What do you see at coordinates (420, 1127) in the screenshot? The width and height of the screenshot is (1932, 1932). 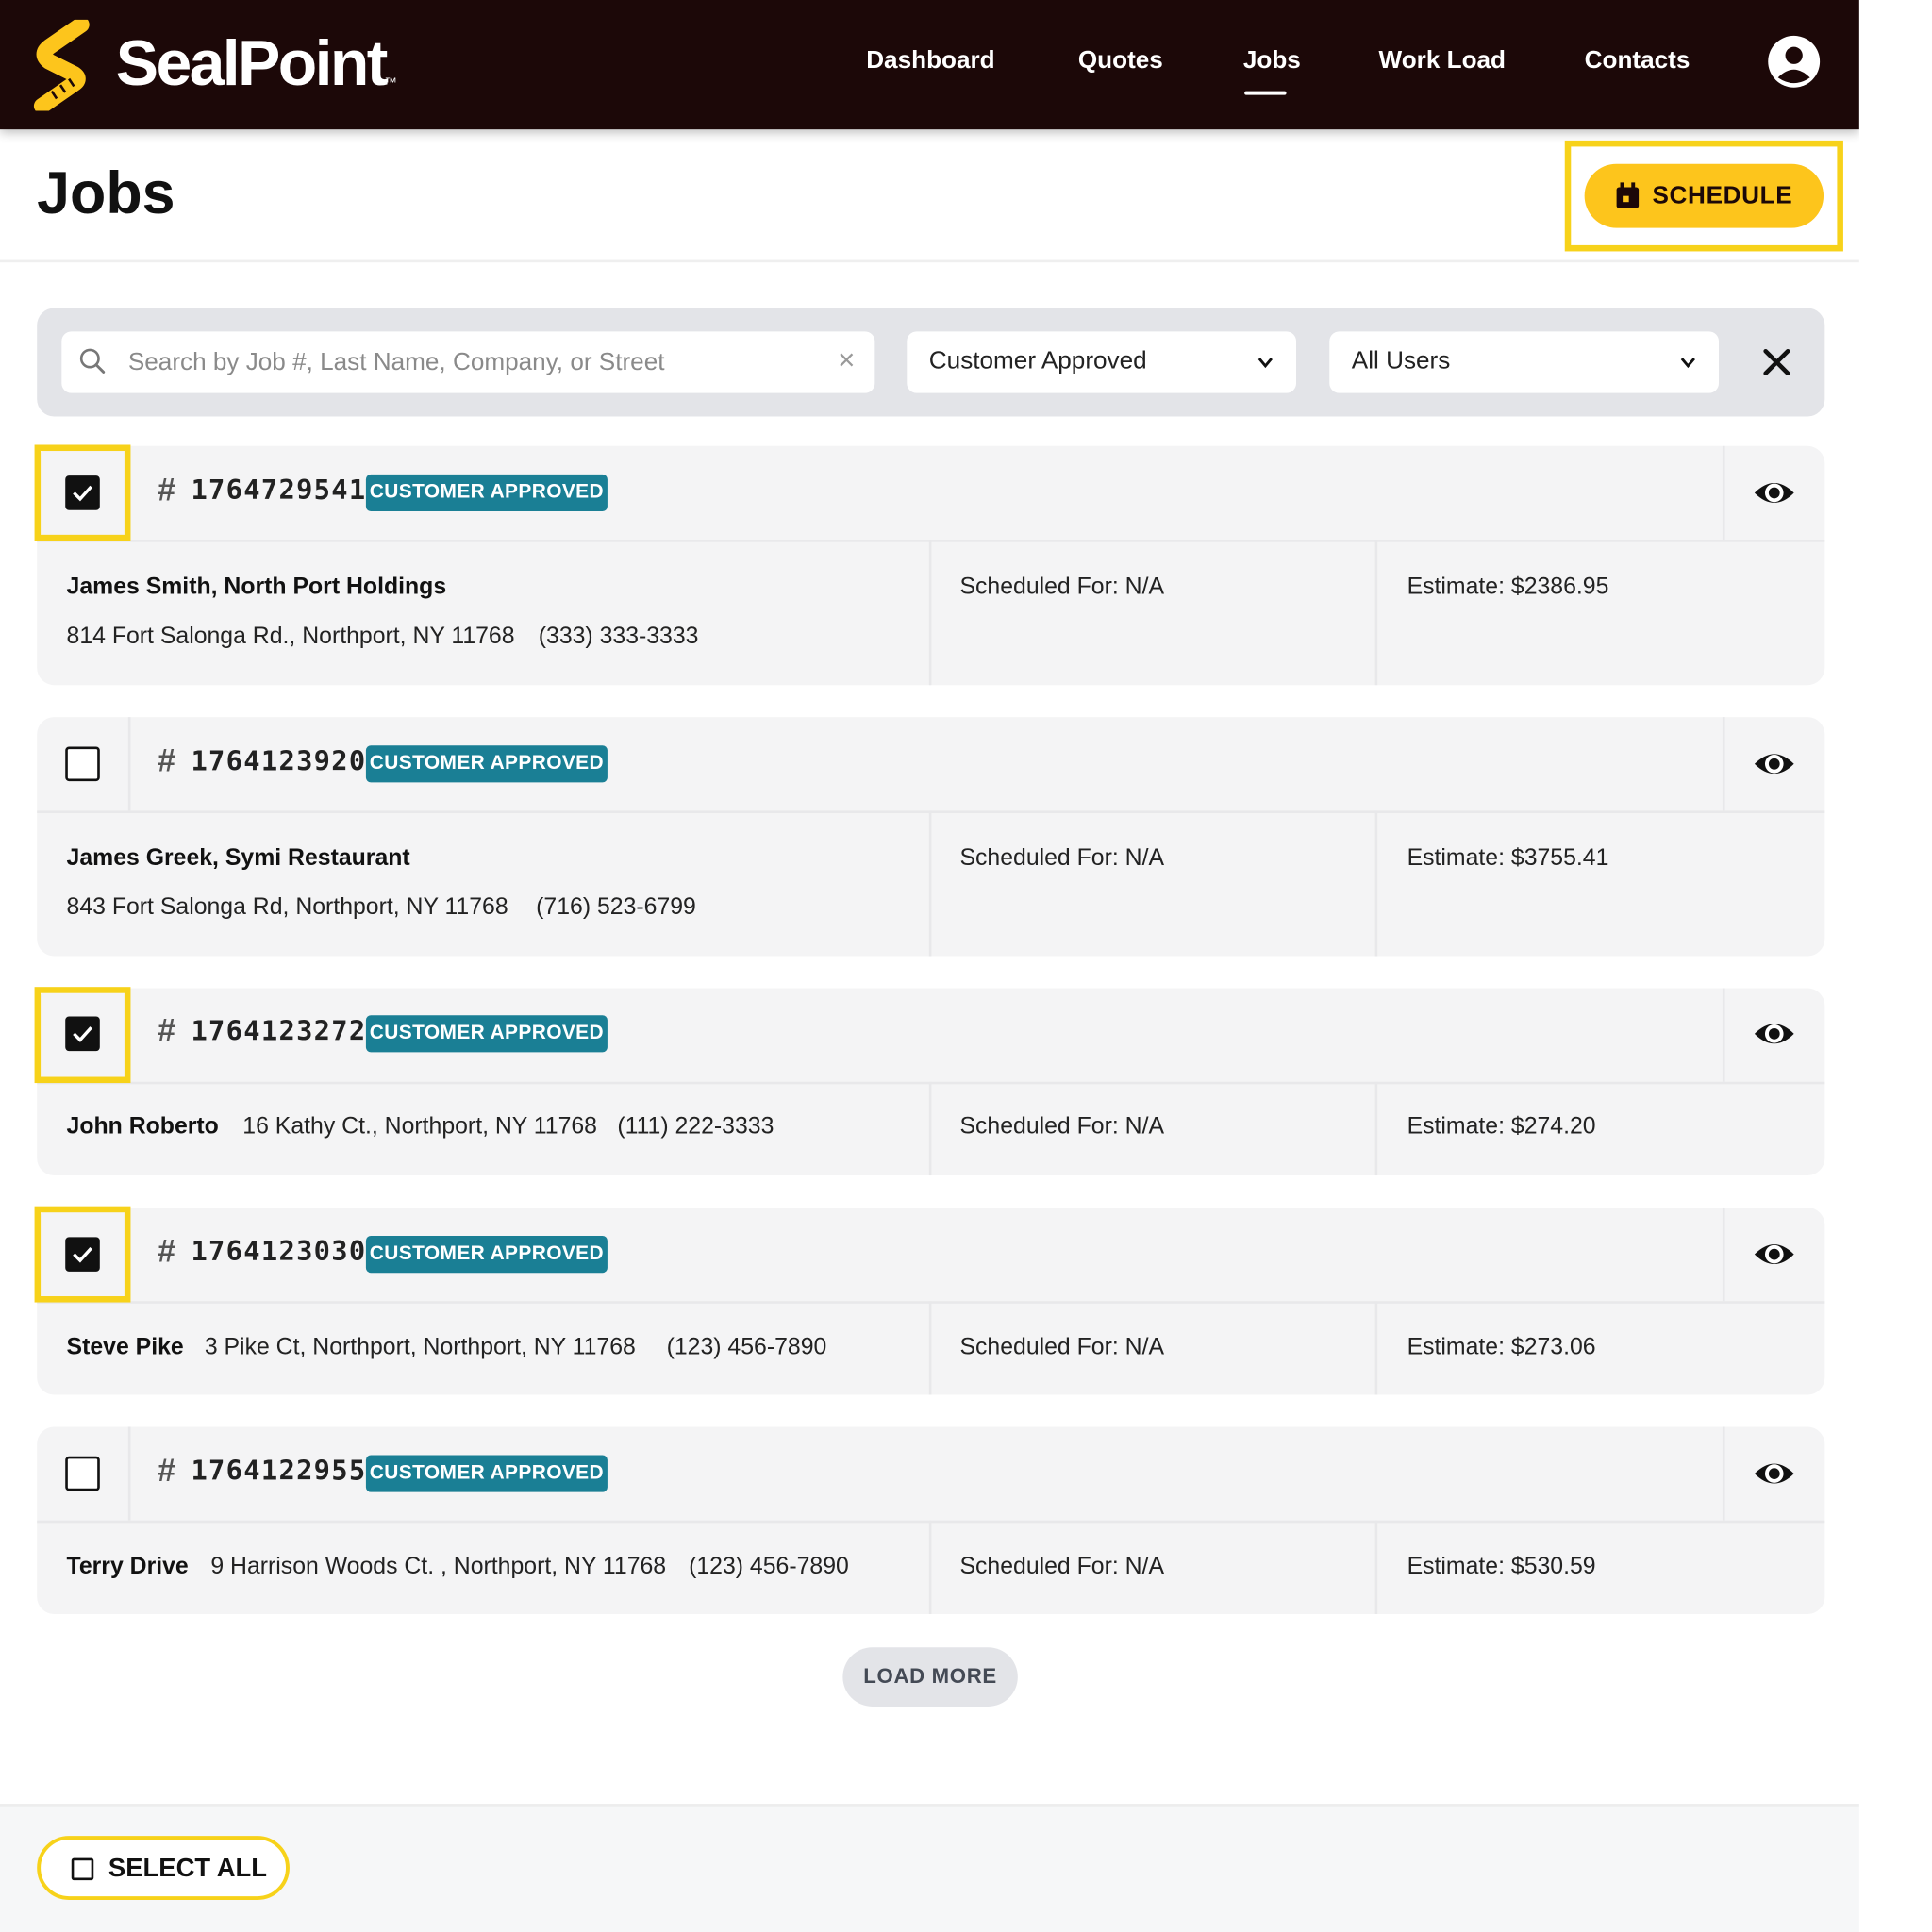 I see `customer-address: 16 Kathy Ct., Northport, NY 11768` at bounding box center [420, 1127].